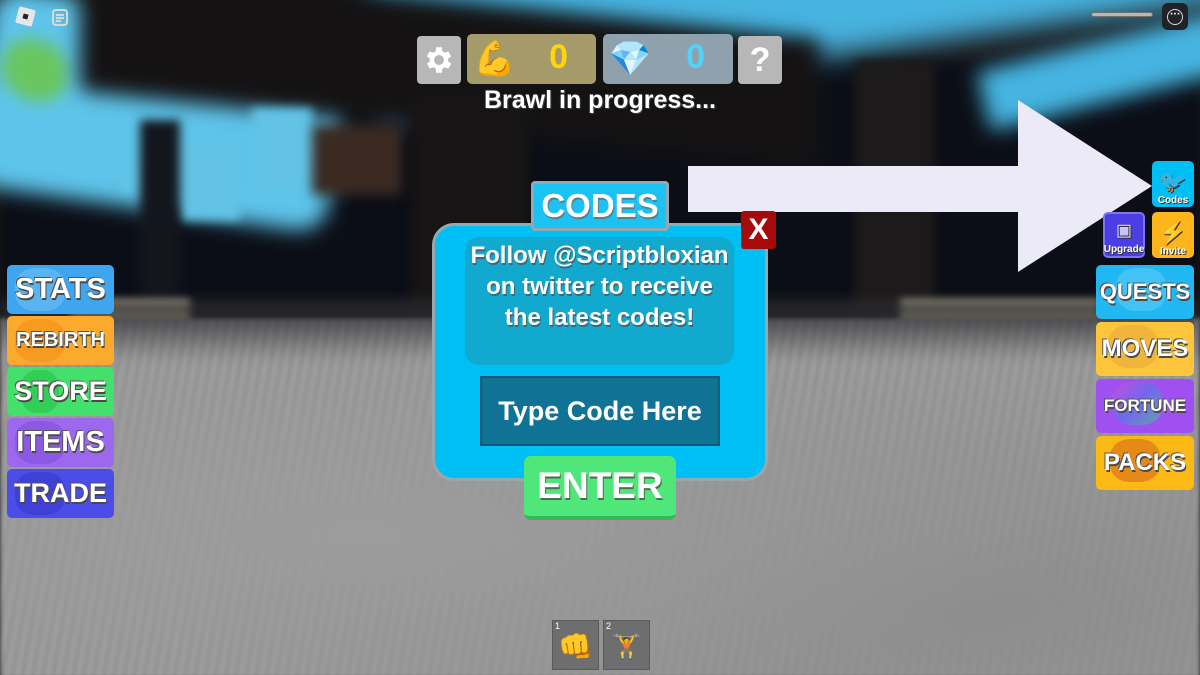  I want to click on invite-button: ⚡ Invite, so click(1173, 235).